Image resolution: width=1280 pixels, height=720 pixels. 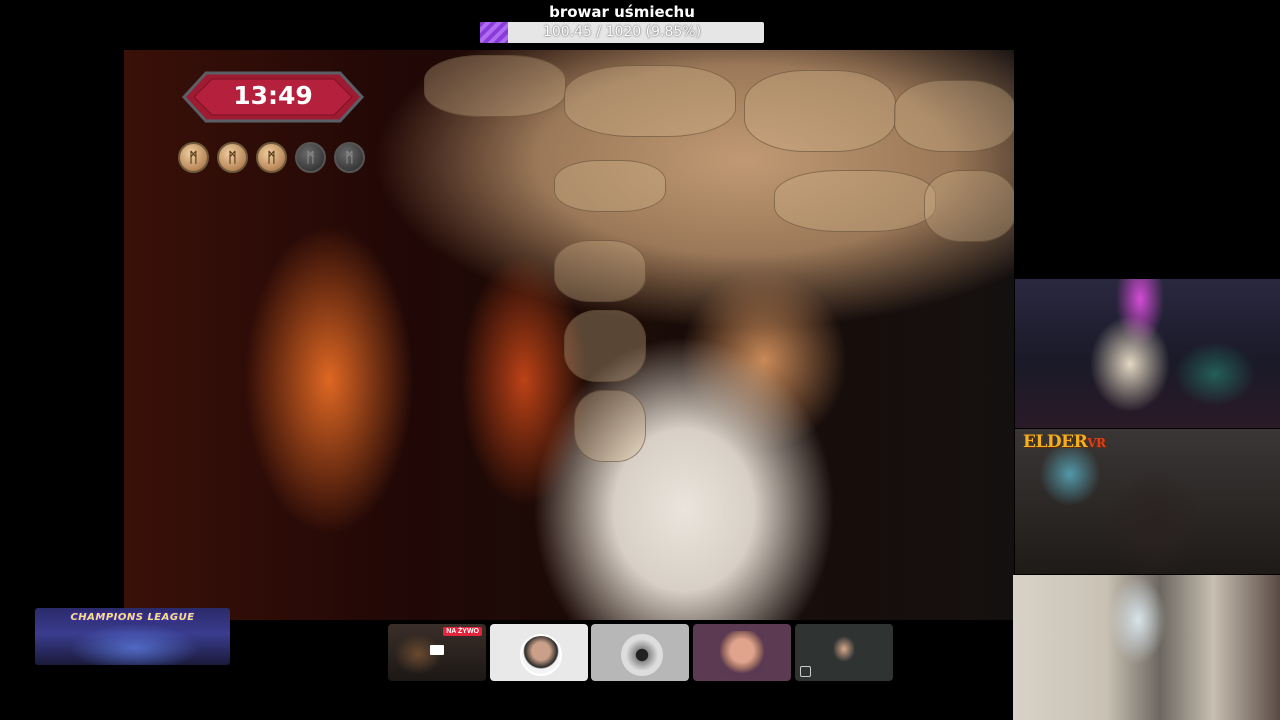 I want to click on webcam-bottom, so click(x=1146, y=647).